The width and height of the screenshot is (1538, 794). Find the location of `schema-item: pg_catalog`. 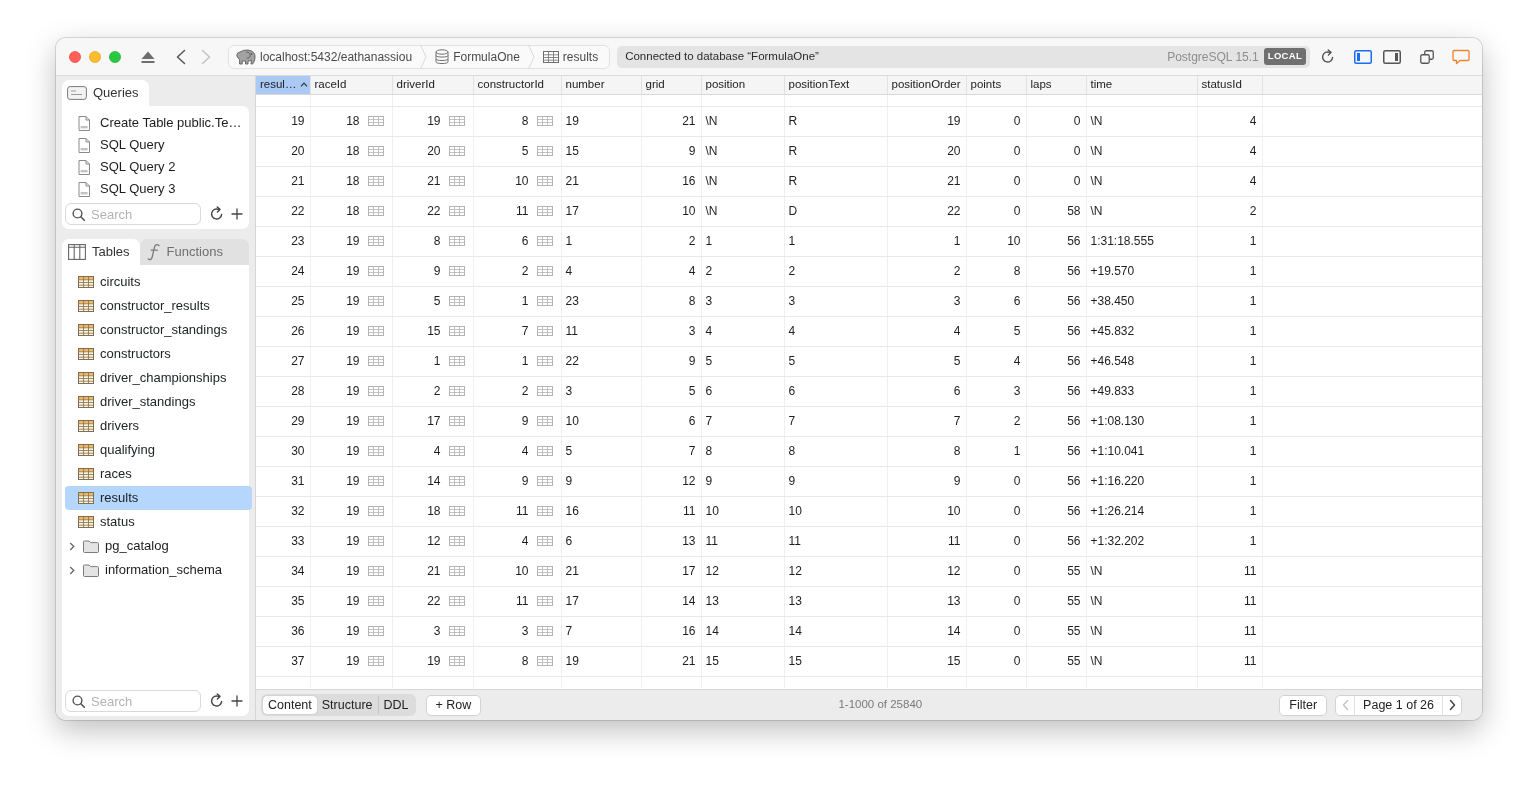

schema-item: pg_catalog is located at coordinates (155, 546).